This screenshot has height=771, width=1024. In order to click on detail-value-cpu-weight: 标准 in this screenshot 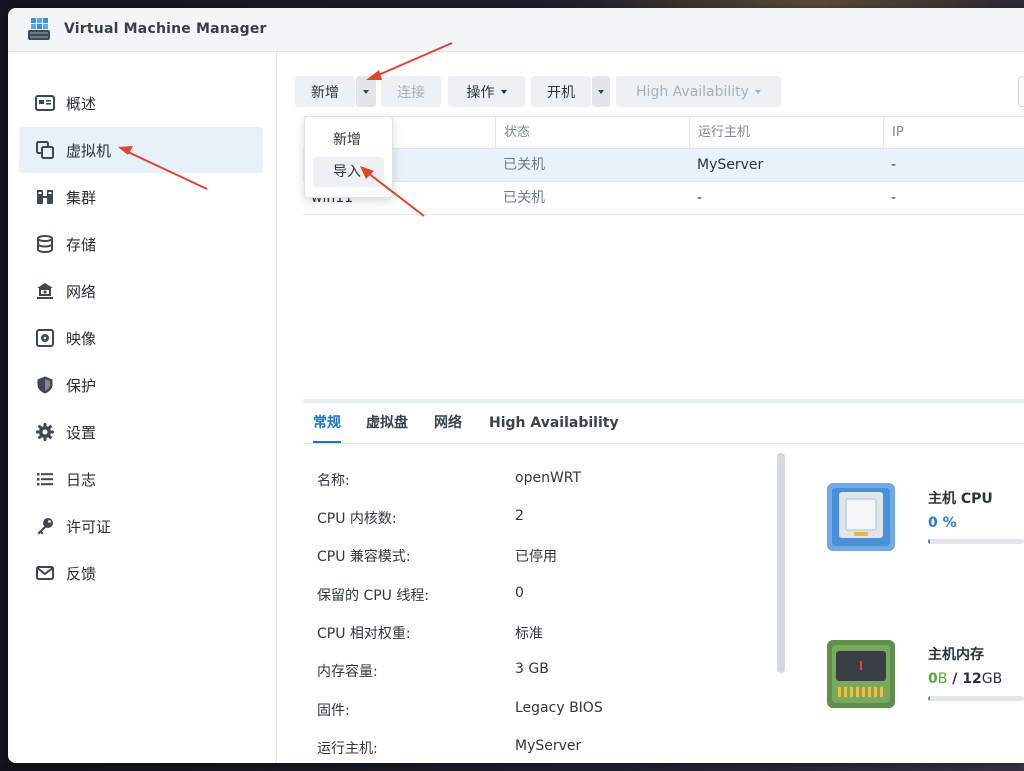, I will do `click(529, 634)`.